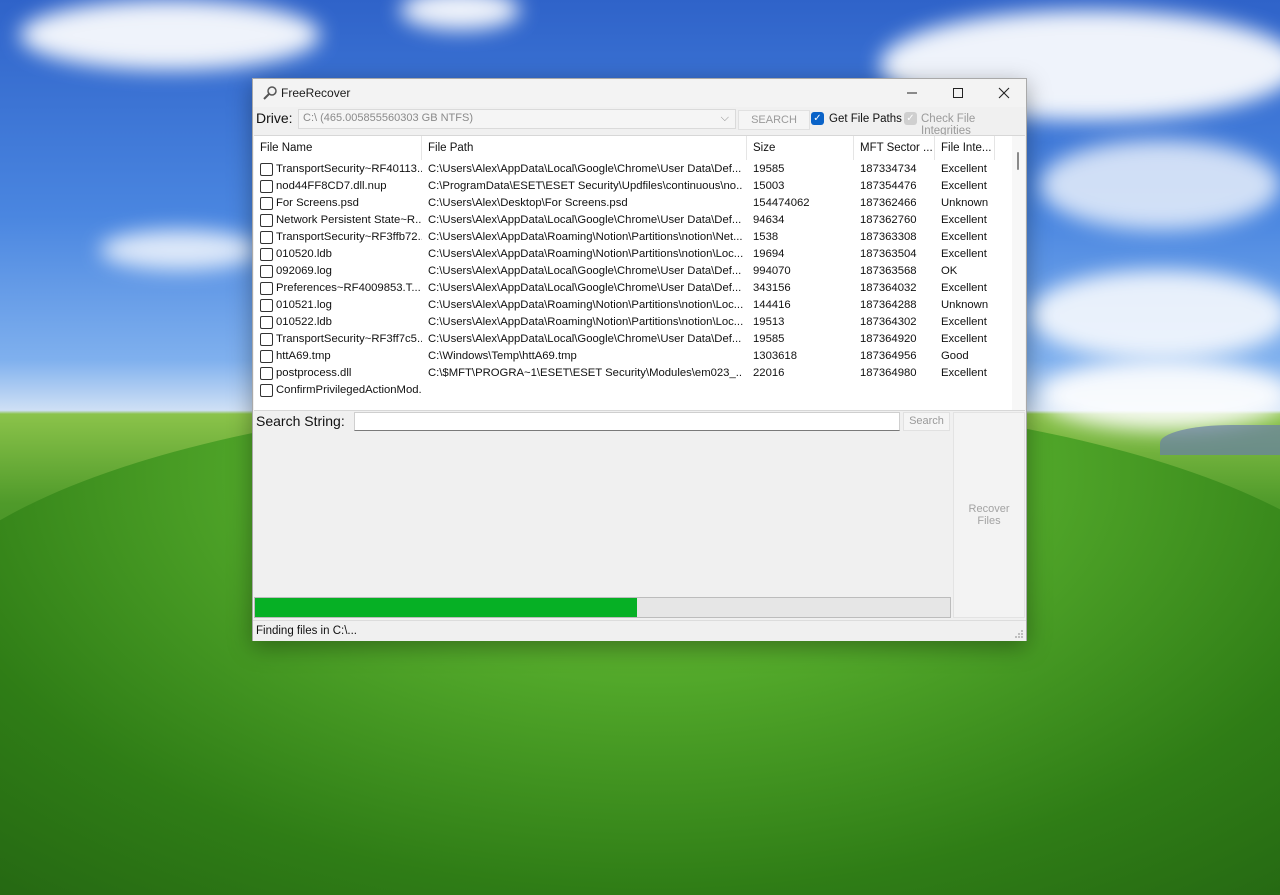 This screenshot has width=1280, height=895. What do you see at coordinates (331, 186) in the screenshot?
I see `cell-file-name: nod44FF8CD7.dll.nup` at bounding box center [331, 186].